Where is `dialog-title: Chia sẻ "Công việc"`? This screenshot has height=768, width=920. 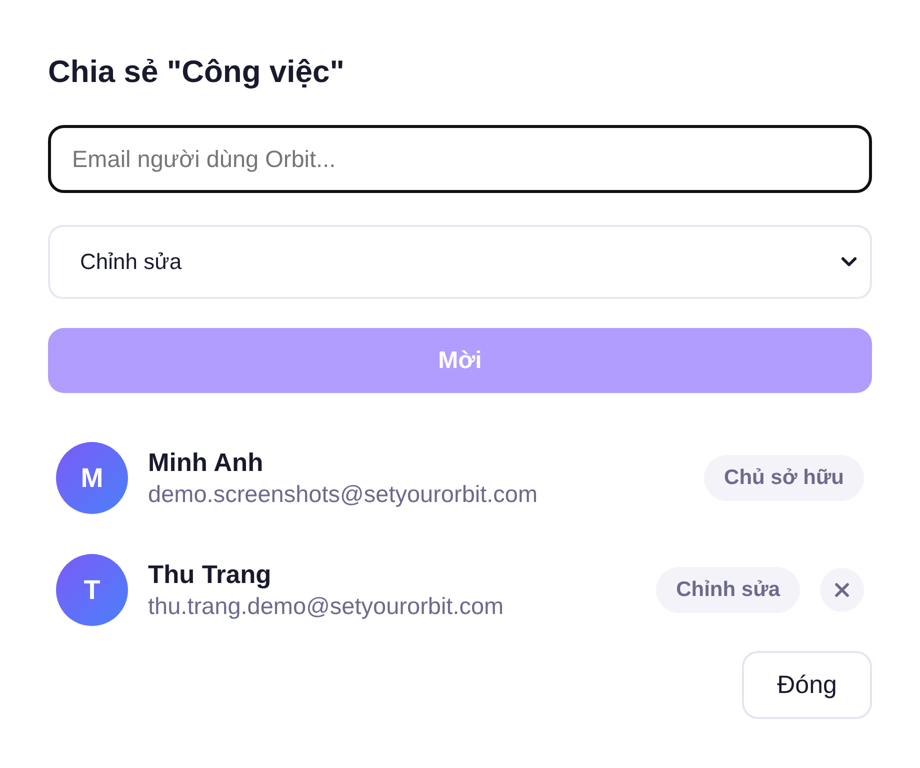
dialog-title: Chia sẻ "Công việc" is located at coordinates (197, 72).